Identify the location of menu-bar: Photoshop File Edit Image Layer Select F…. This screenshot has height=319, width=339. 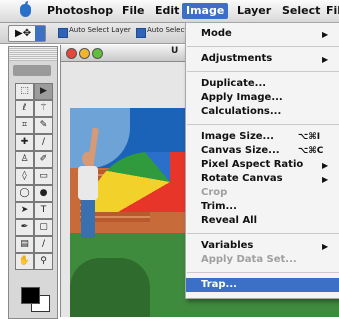
(169, 11).